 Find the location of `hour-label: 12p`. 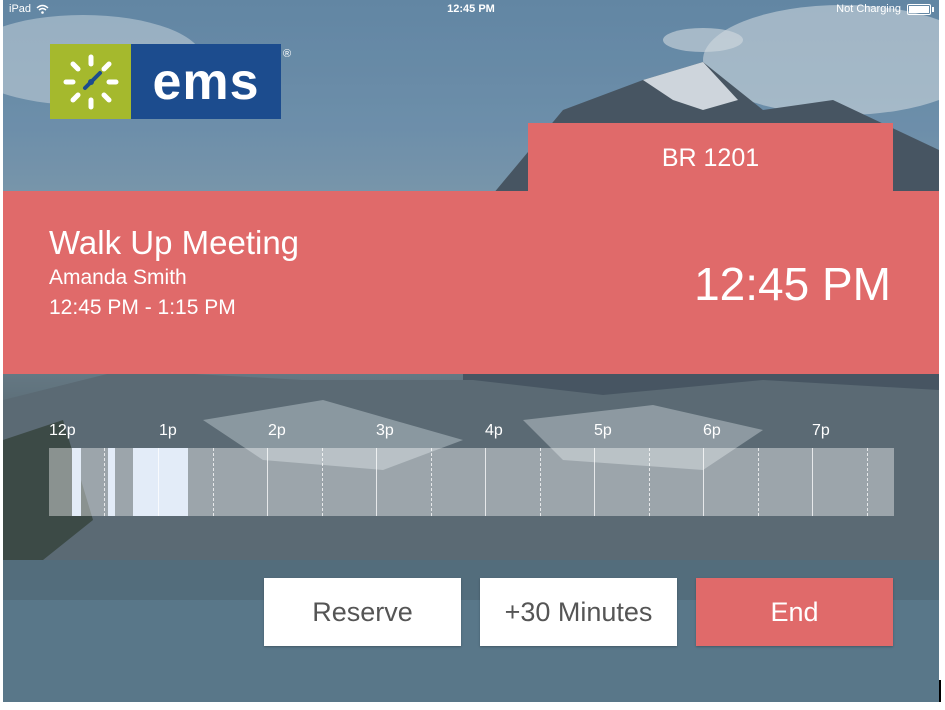

hour-label: 12p is located at coordinates (62, 430).